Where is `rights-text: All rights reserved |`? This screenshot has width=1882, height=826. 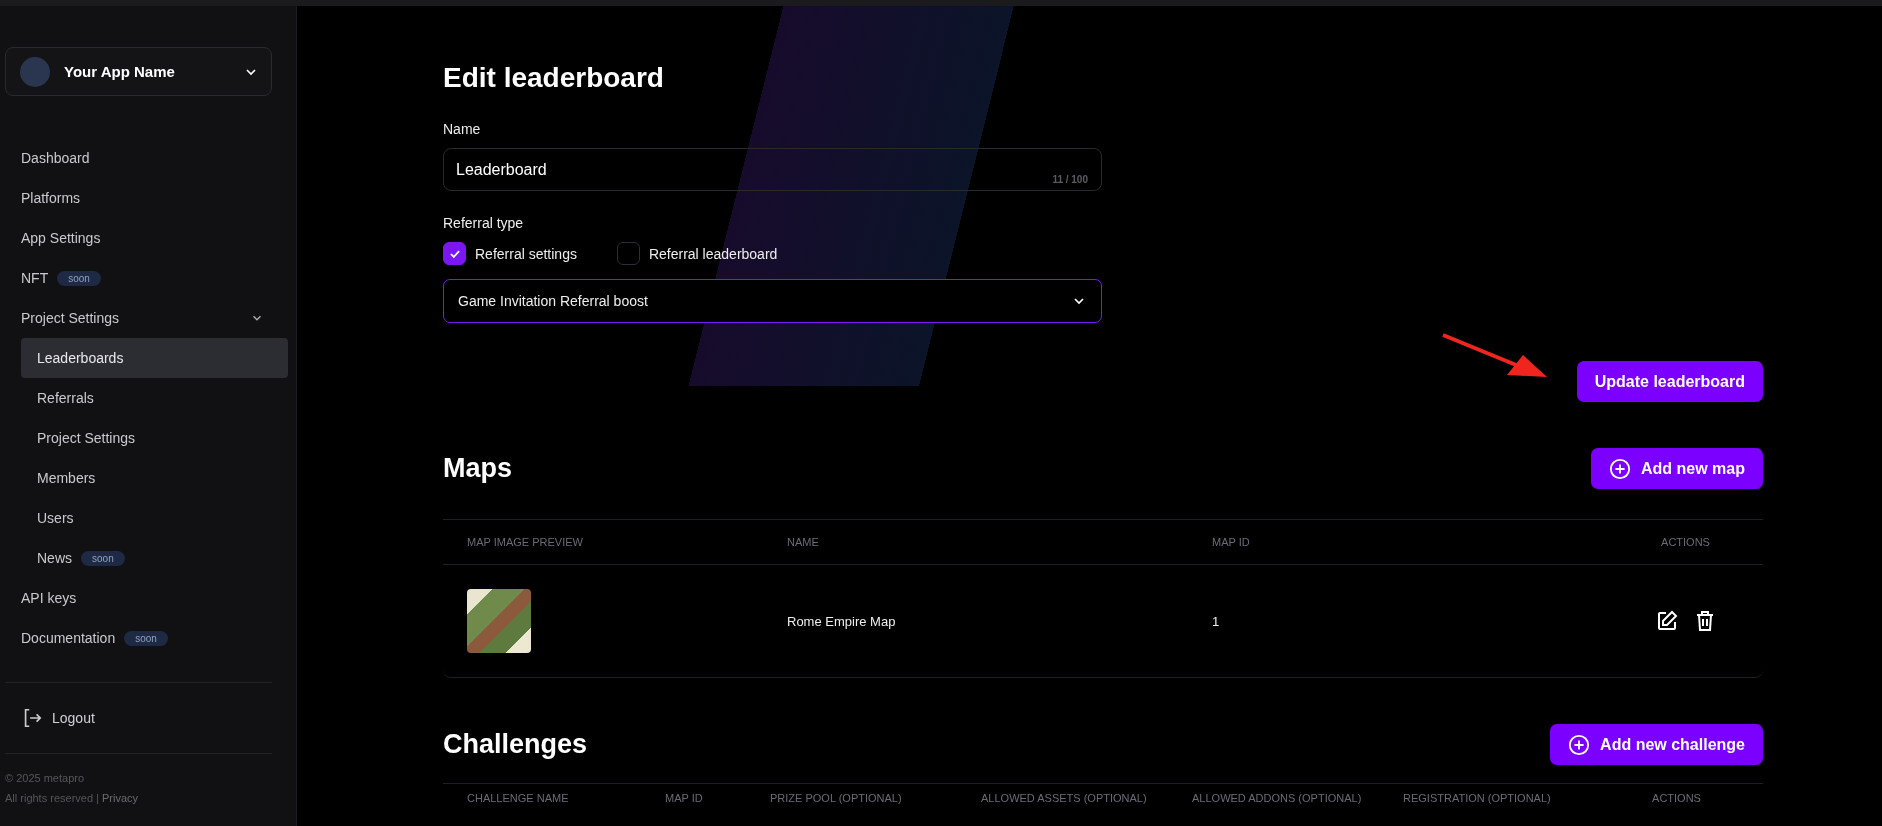 rights-text: All rights reserved | is located at coordinates (52, 798).